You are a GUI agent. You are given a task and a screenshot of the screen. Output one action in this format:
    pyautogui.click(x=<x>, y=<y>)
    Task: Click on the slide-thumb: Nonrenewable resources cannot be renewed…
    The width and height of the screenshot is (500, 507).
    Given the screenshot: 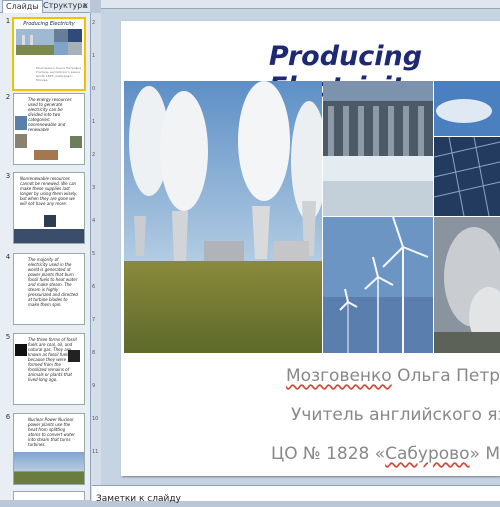 What is the action you would take?
    pyautogui.click(x=49, y=208)
    